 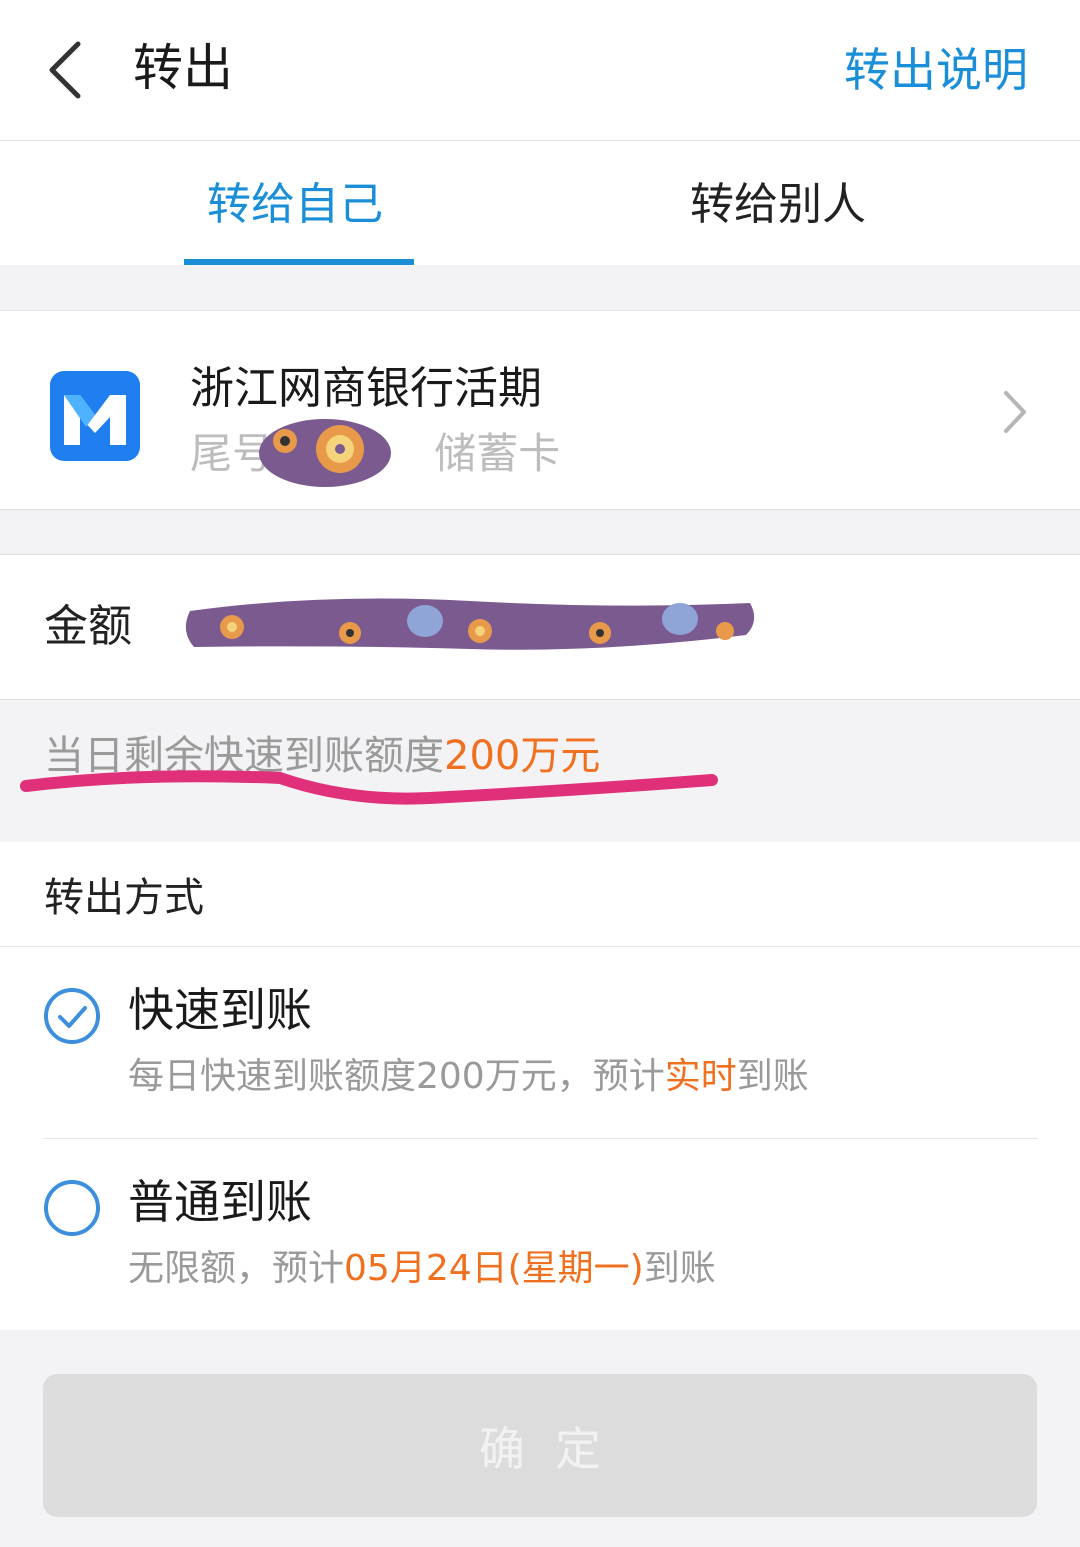 I want to click on option-fast-arrival: 快速到账 每日快速到账额度200万元，预计实时到账, so click(x=540, y=1043).